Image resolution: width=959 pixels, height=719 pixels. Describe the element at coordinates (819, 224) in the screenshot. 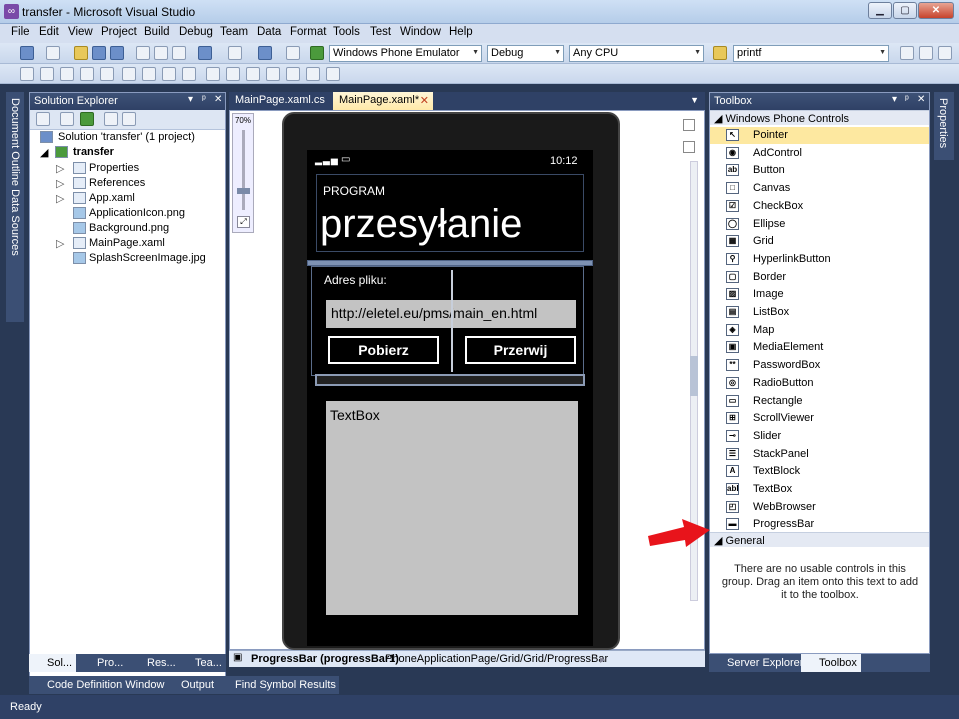

I see `toolbox-item: ◯ Ellipse` at that location.